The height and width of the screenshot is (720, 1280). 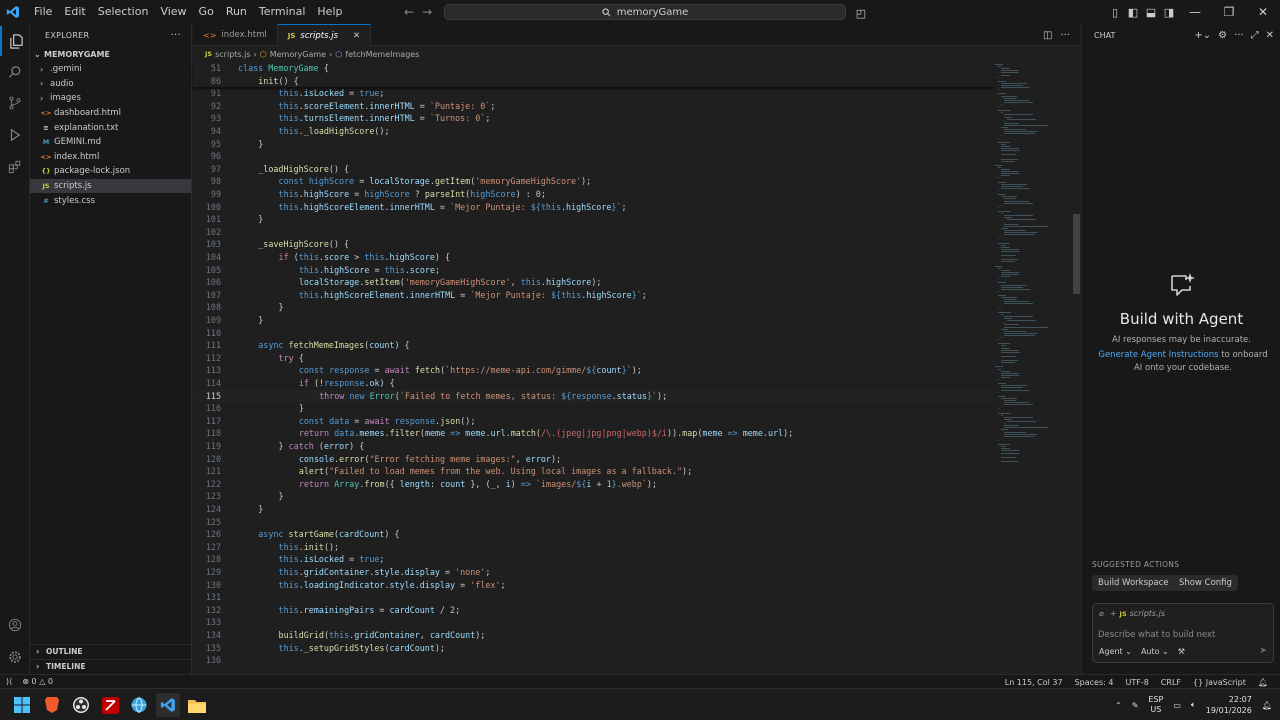 I want to click on network-app-icon, so click(x=139, y=705).